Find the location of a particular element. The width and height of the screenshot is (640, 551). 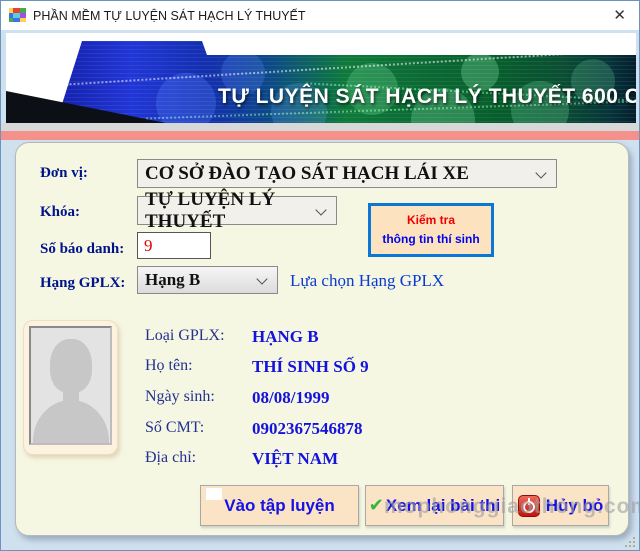

info-label: Ngày sinh: is located at coordinates (180, 396).